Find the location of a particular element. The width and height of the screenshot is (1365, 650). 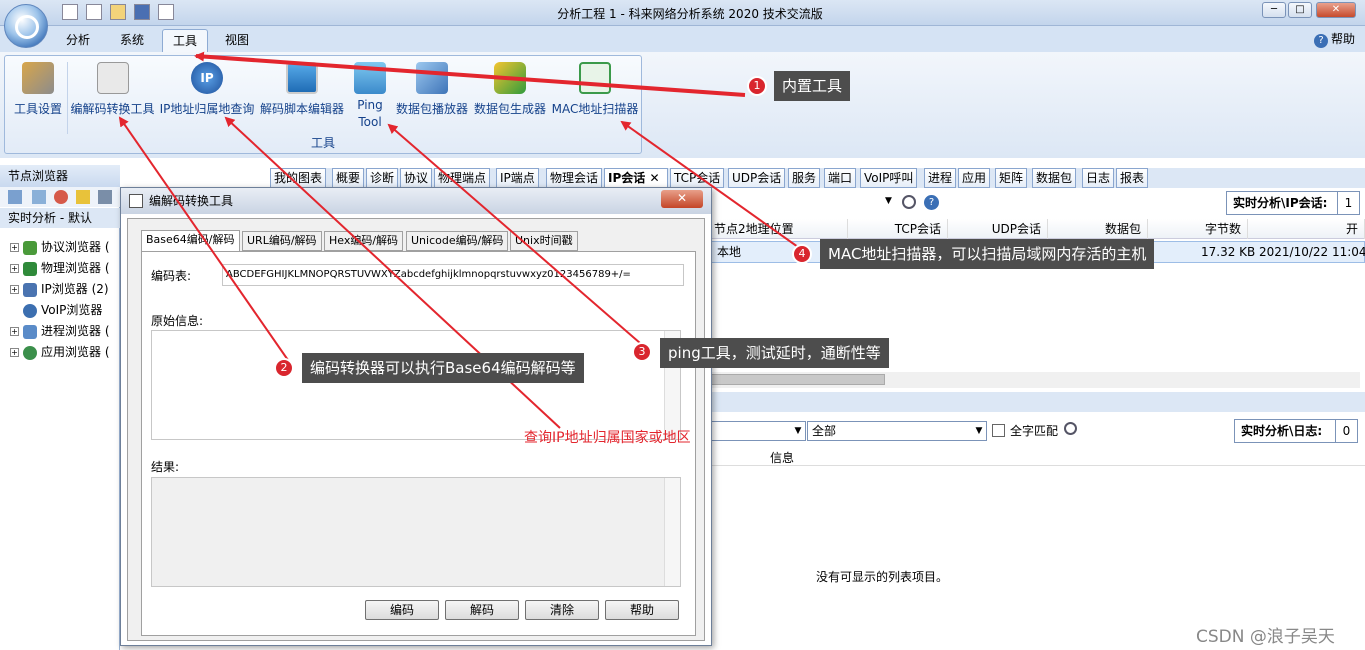

script-editor-button: 解码脚本编辑器 is located at coordinates (302, 98).